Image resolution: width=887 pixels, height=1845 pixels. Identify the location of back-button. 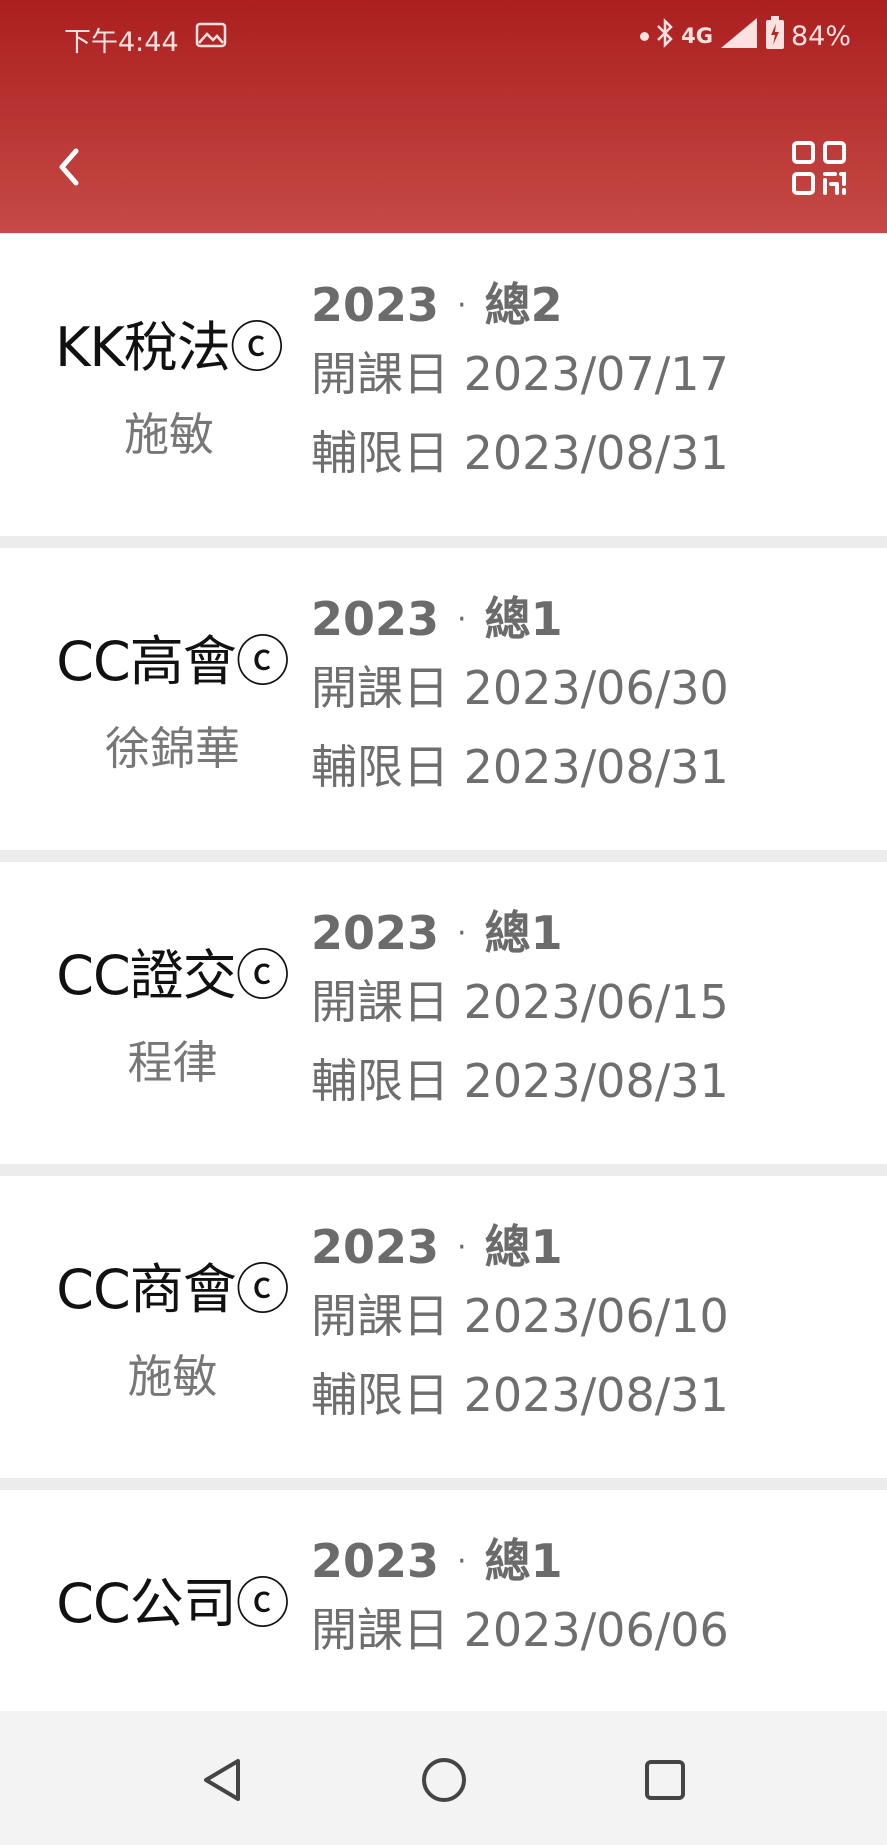
(69, 167).